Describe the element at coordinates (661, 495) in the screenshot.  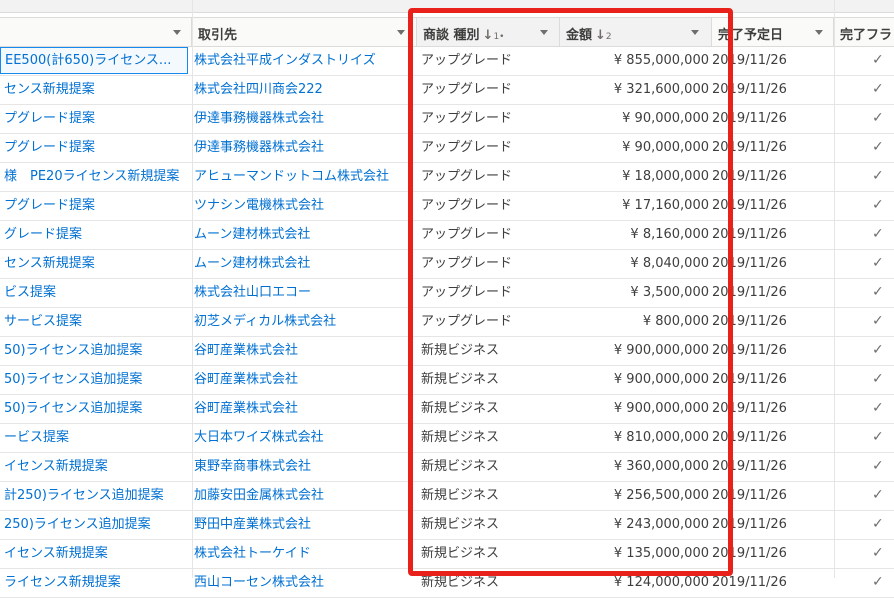
I see `amount-cell: ¥ 256,500,000` at that location.